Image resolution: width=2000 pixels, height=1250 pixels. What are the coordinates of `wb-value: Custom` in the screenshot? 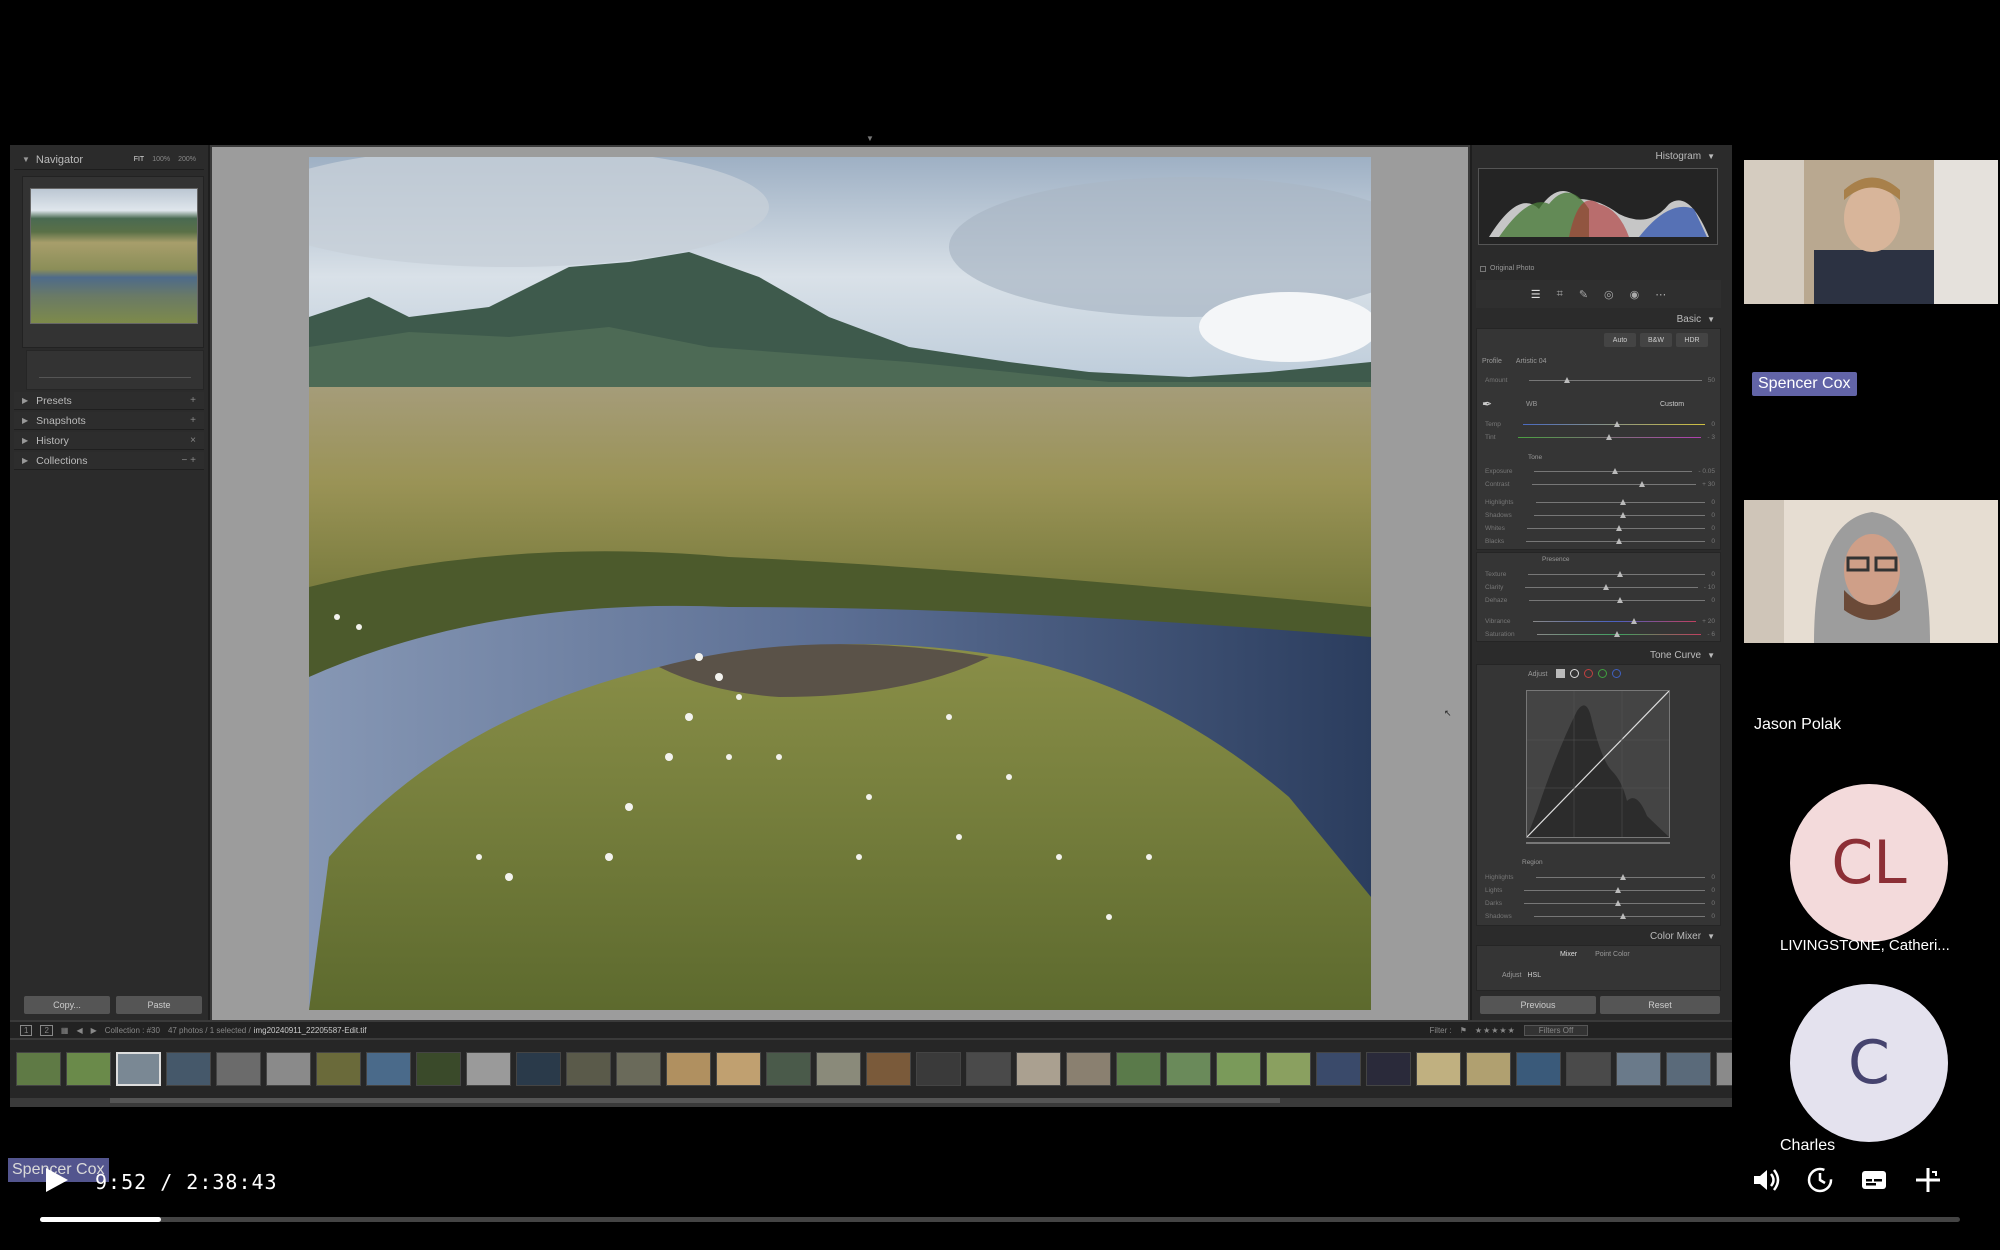 It's located at (1672, 404).